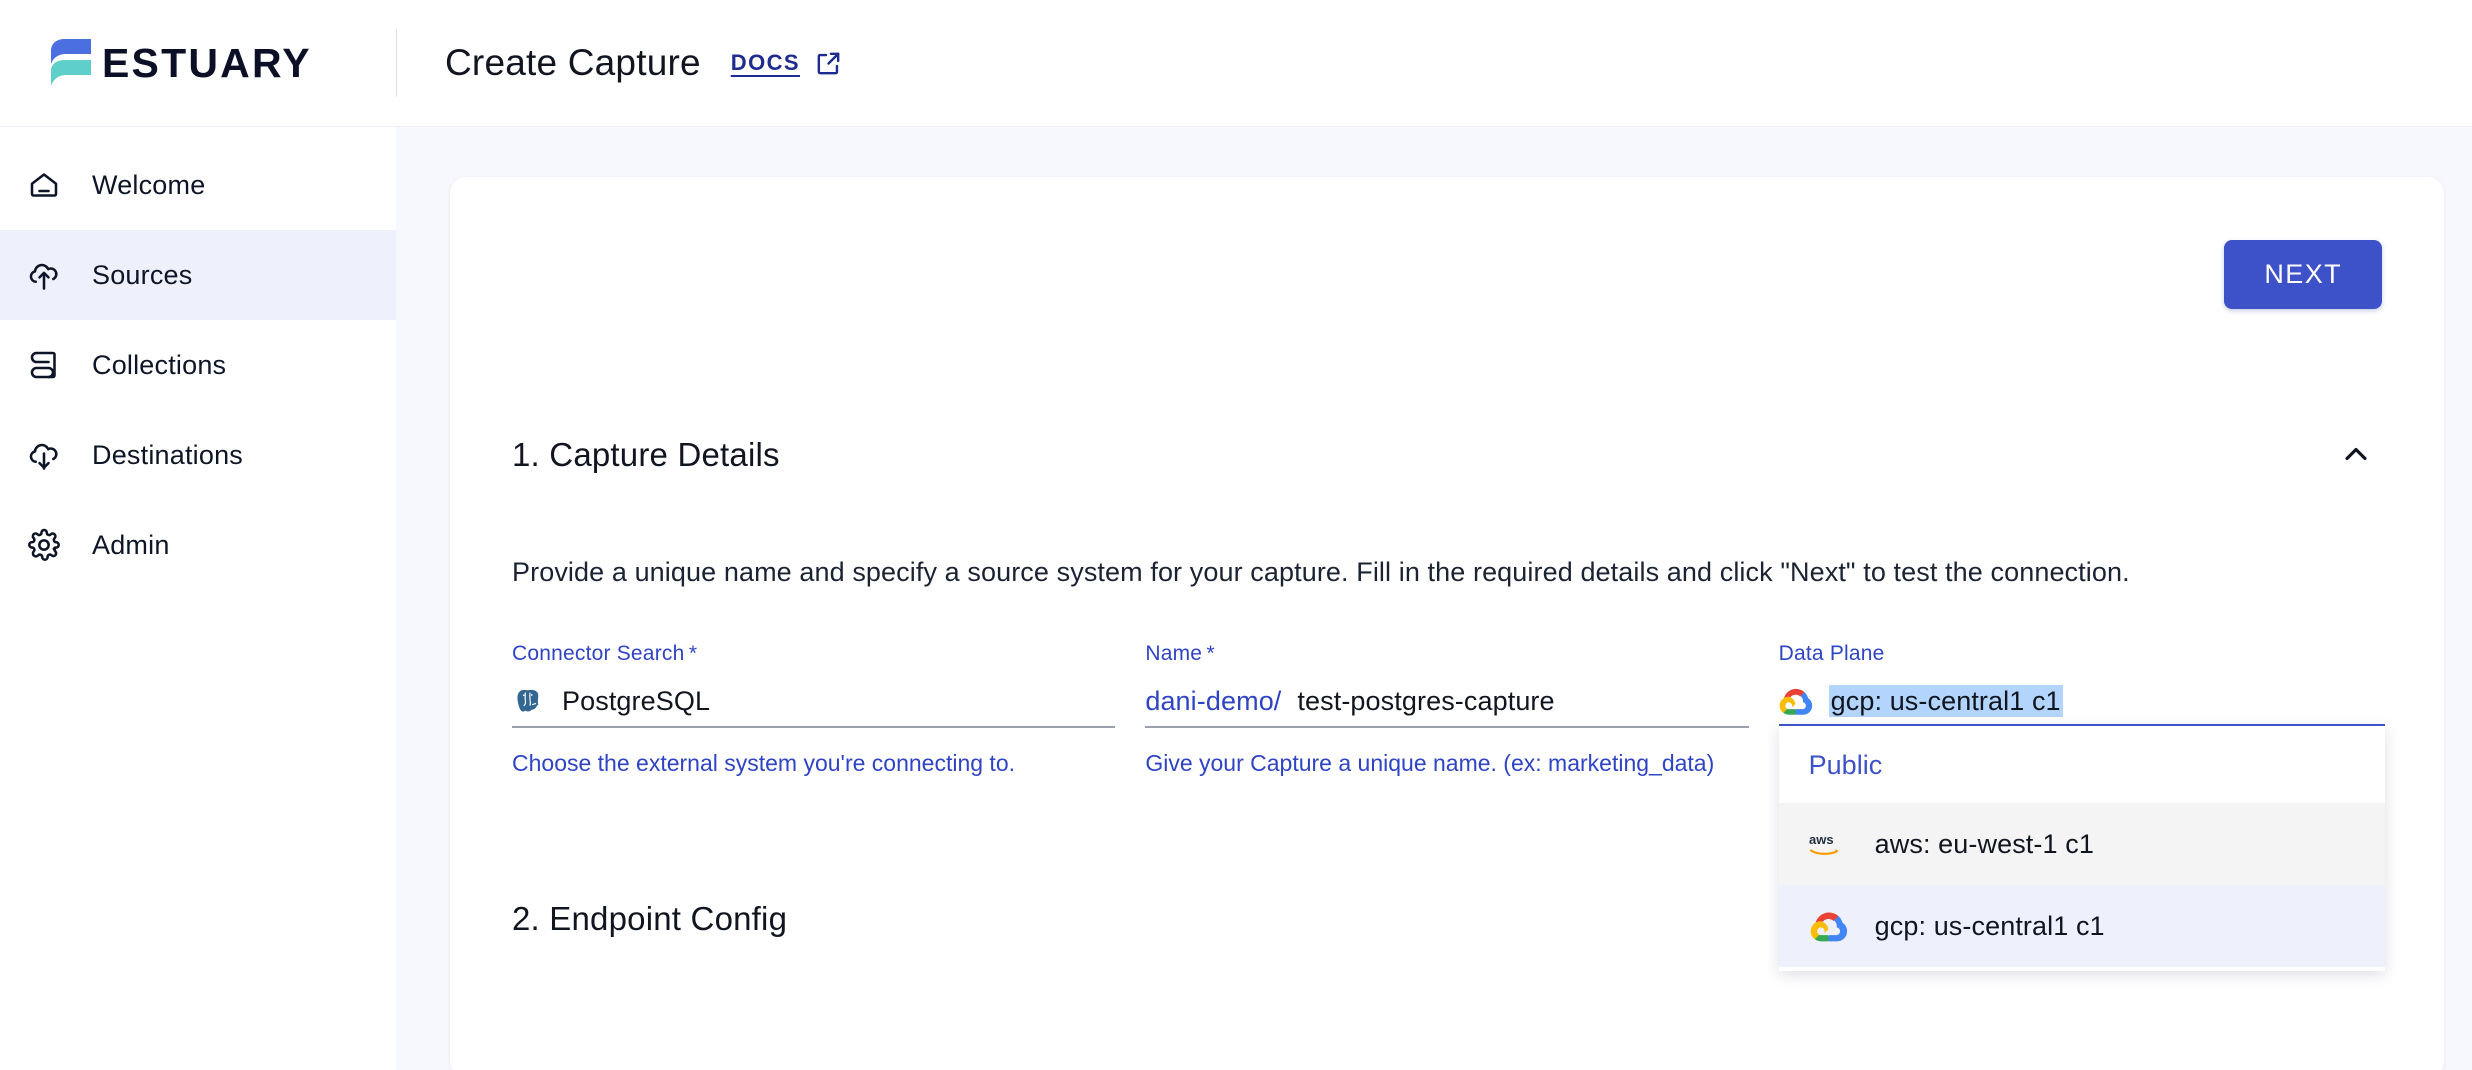 The height and width of the screenshot is (1070, 2472). I want to click on collapse-section-button, so click(2356, 455).